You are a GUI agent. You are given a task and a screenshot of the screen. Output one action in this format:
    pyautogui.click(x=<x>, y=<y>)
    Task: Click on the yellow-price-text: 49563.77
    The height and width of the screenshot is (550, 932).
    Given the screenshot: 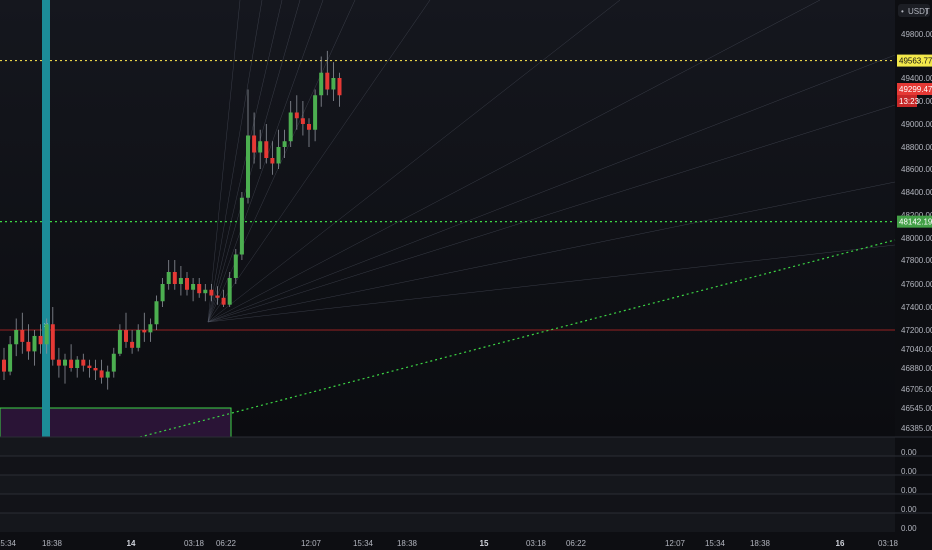 What is the action you would take?
    pyautogui.click(x=915, y=61)
    